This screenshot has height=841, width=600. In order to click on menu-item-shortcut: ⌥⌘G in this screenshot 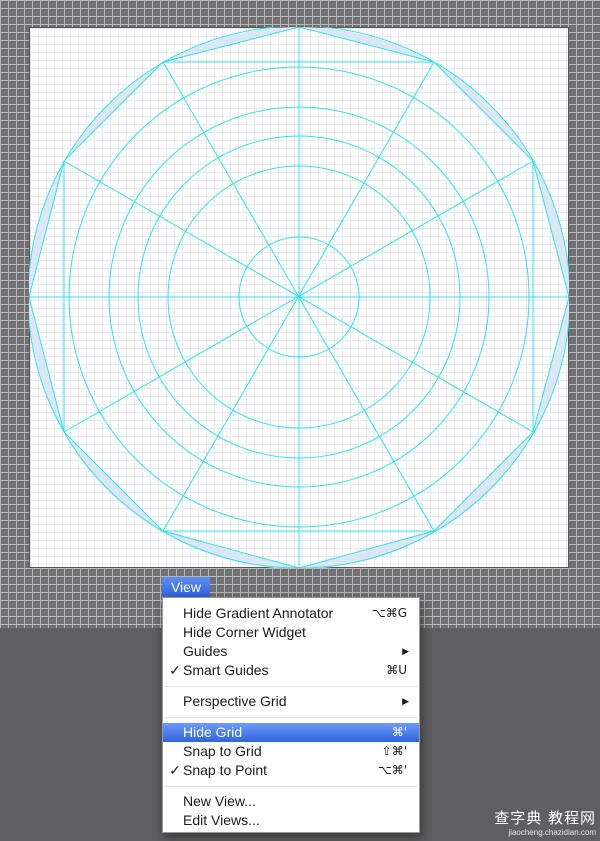, I will do `click(389, 613)`.